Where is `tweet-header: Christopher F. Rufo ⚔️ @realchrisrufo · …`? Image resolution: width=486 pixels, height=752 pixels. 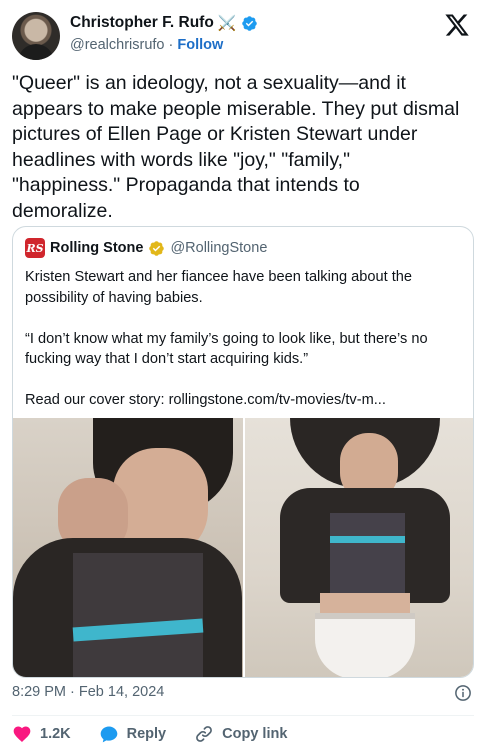
tweet-header: Christopher F. Rufo ⚔️ @realchrisrufo · … is located at coordinates (243, 35).